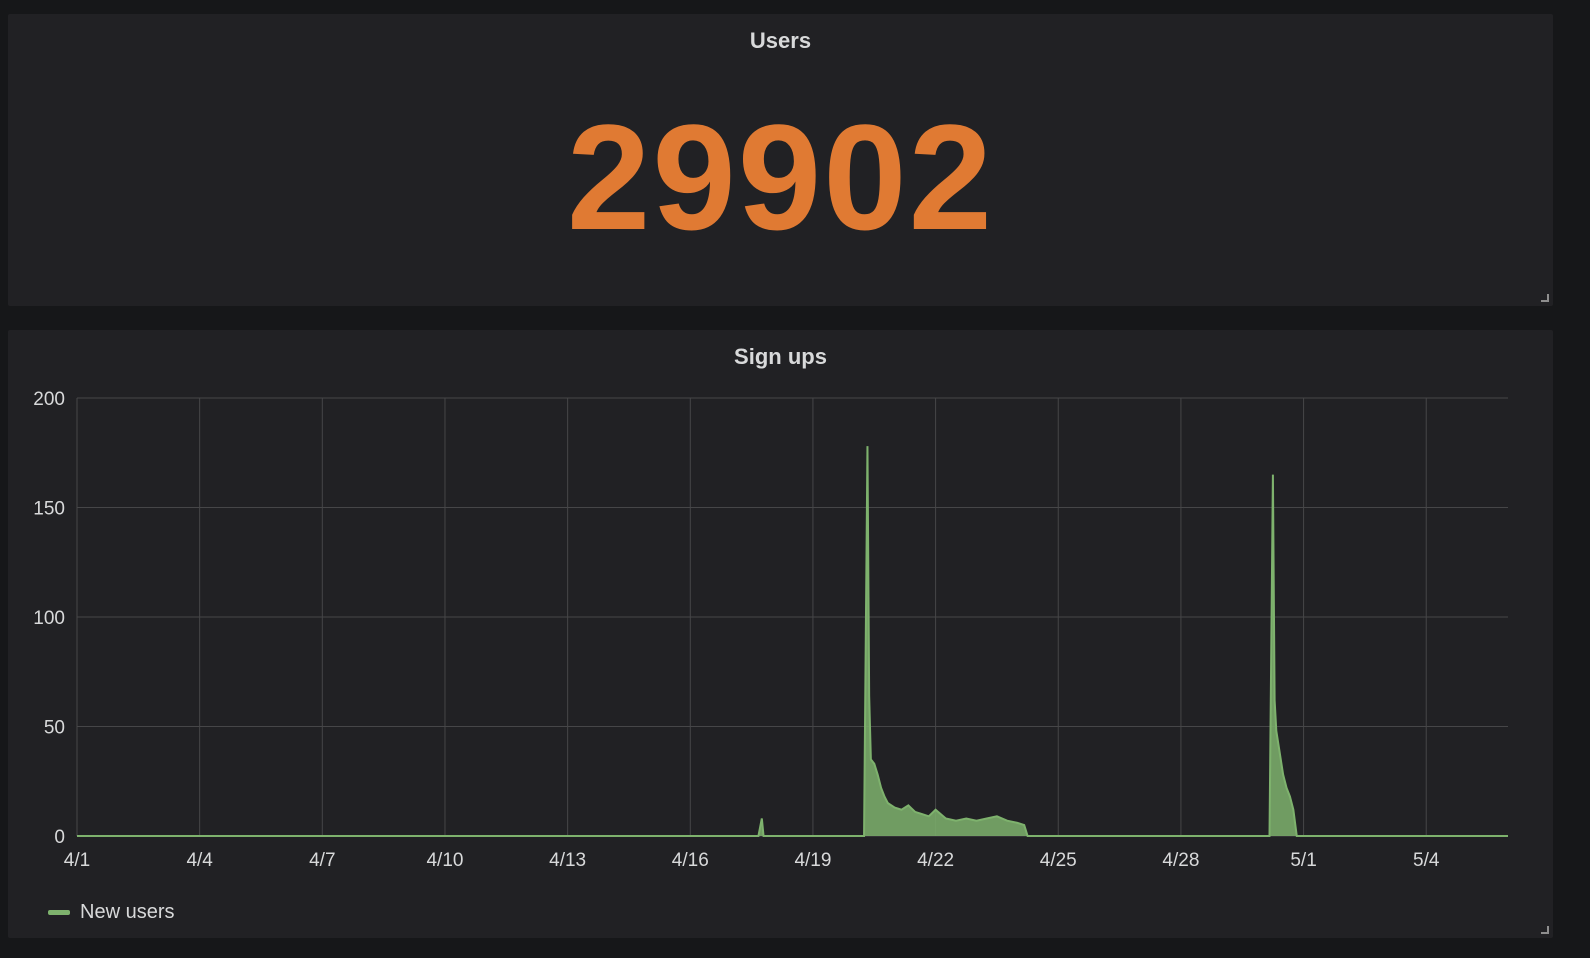 The image size is (1590, 958). What do you see at coordinates (1303, 860) in the screenshot?
I see `x-tick-label-5-1: 5/1` at bounding box center [1303, 860].